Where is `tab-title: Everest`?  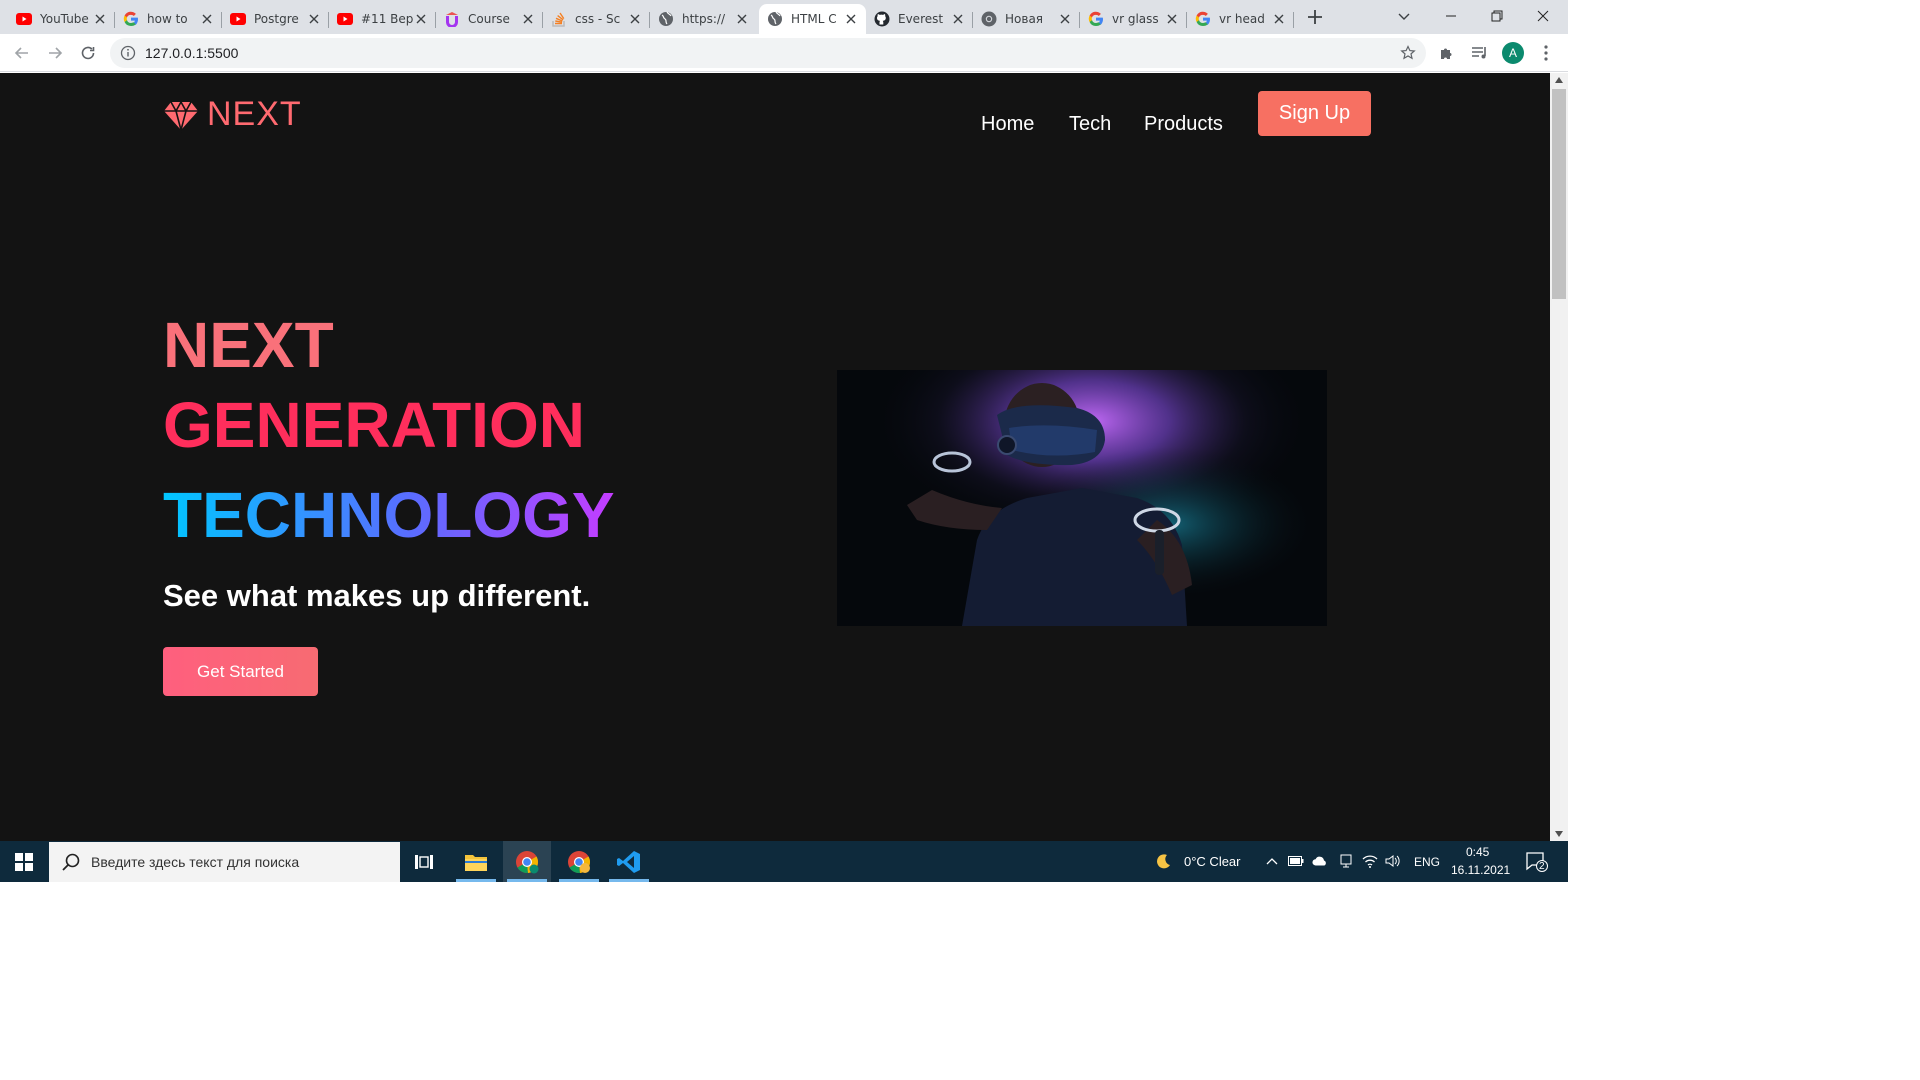
tab-title: Everest is located at coordinates (921, 19).